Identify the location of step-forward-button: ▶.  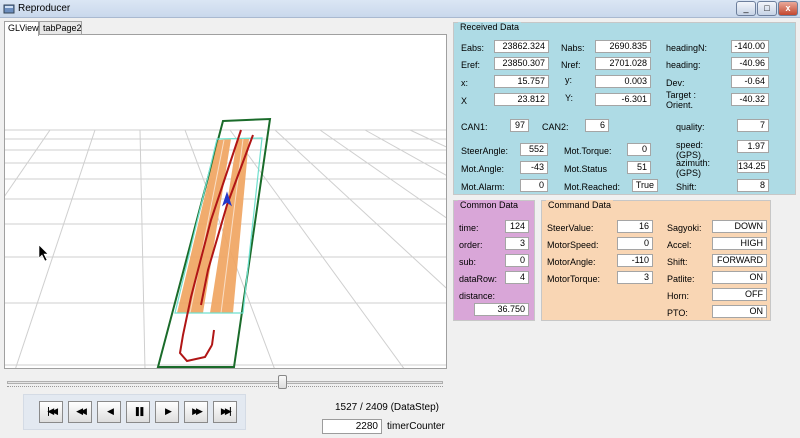
(167, 412).